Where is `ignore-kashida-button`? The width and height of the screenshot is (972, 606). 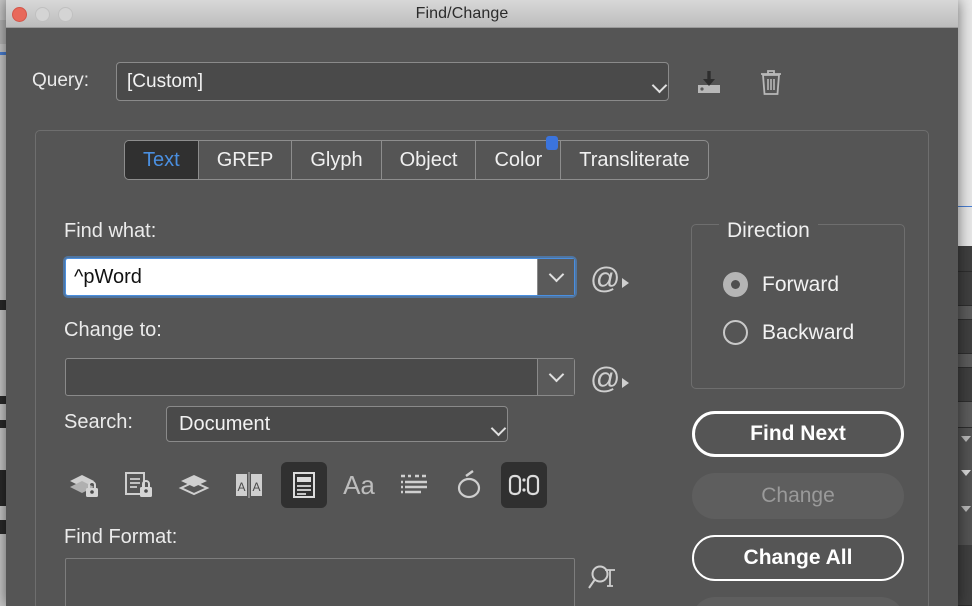
ignore-kashida-button is located at coordinates (524, 485).